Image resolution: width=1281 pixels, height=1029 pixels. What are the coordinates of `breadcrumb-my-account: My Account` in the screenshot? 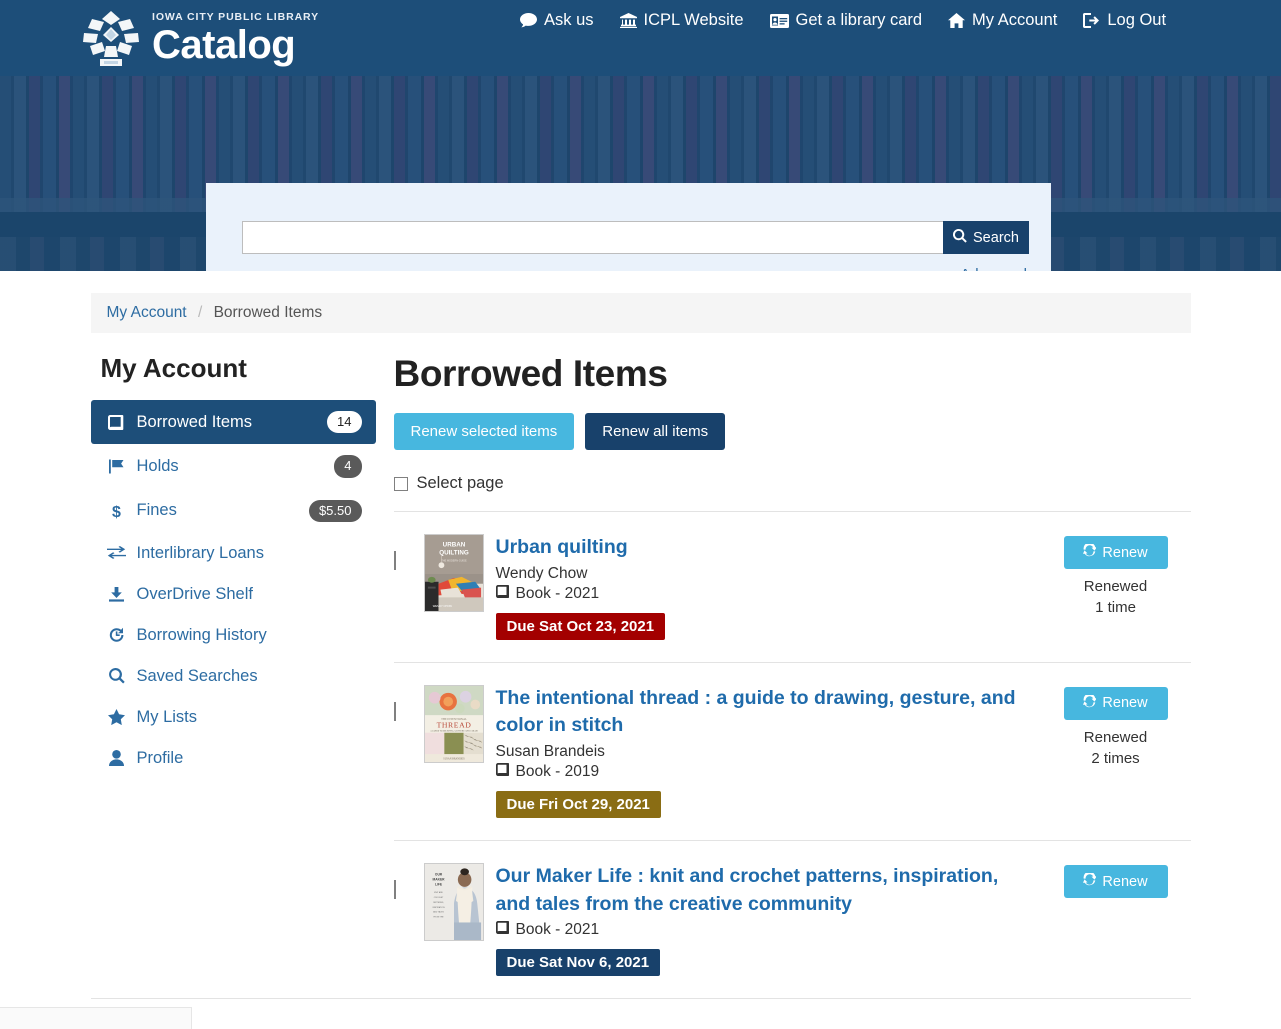 It's located at (147, 312).